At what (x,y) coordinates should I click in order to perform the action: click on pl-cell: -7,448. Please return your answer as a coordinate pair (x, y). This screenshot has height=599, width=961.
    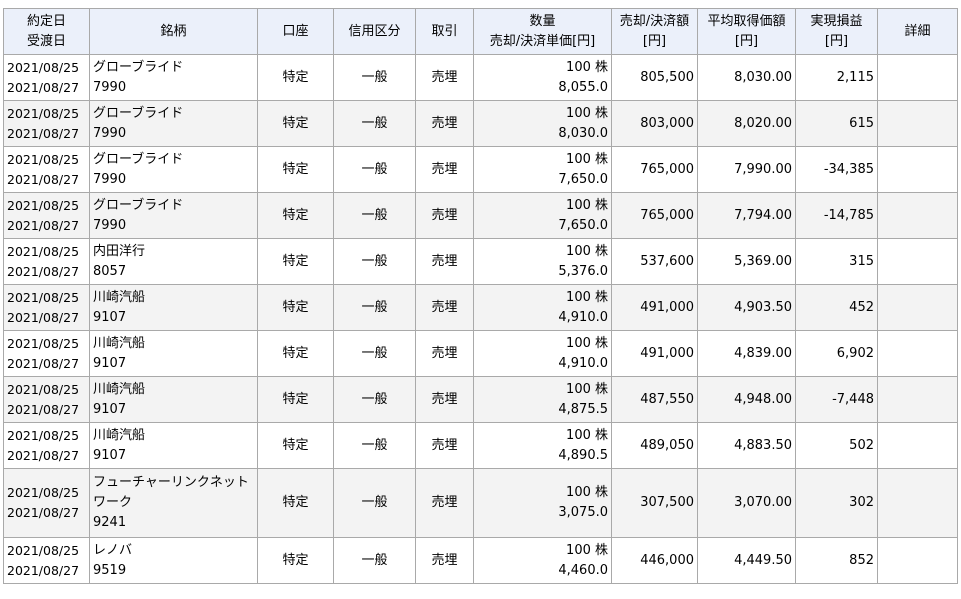
    Looking at the image, I should click on (836, 399).